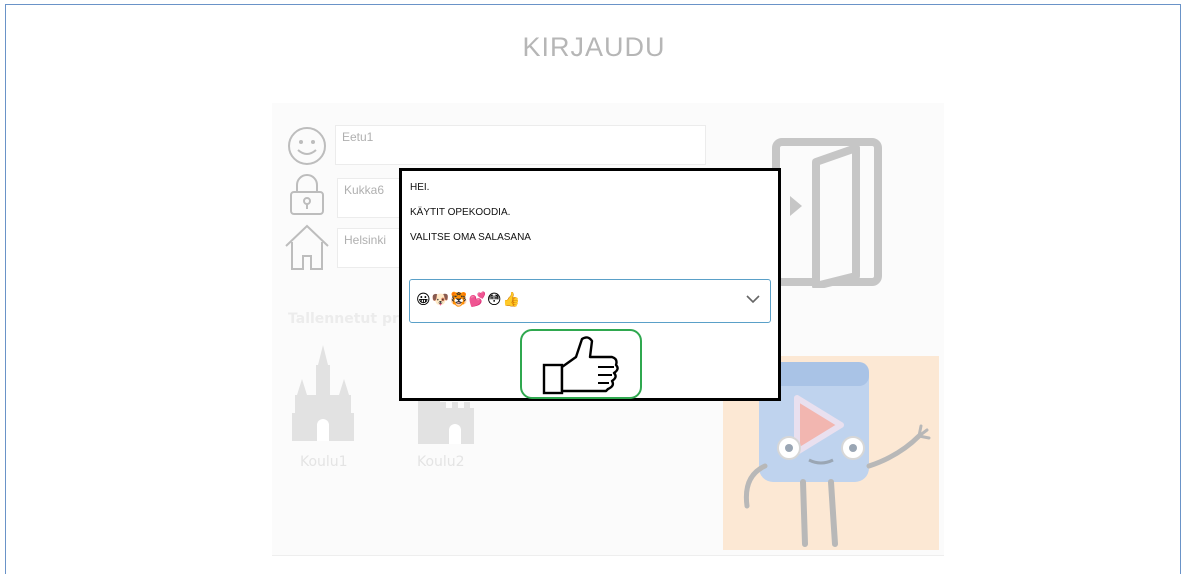 This screenshot has height=574, width=1188. Describe the element at coordinates (470, 237) in the screenshot. I see `dialog-instruction: VALITSE OMA SALASANA` at that location.